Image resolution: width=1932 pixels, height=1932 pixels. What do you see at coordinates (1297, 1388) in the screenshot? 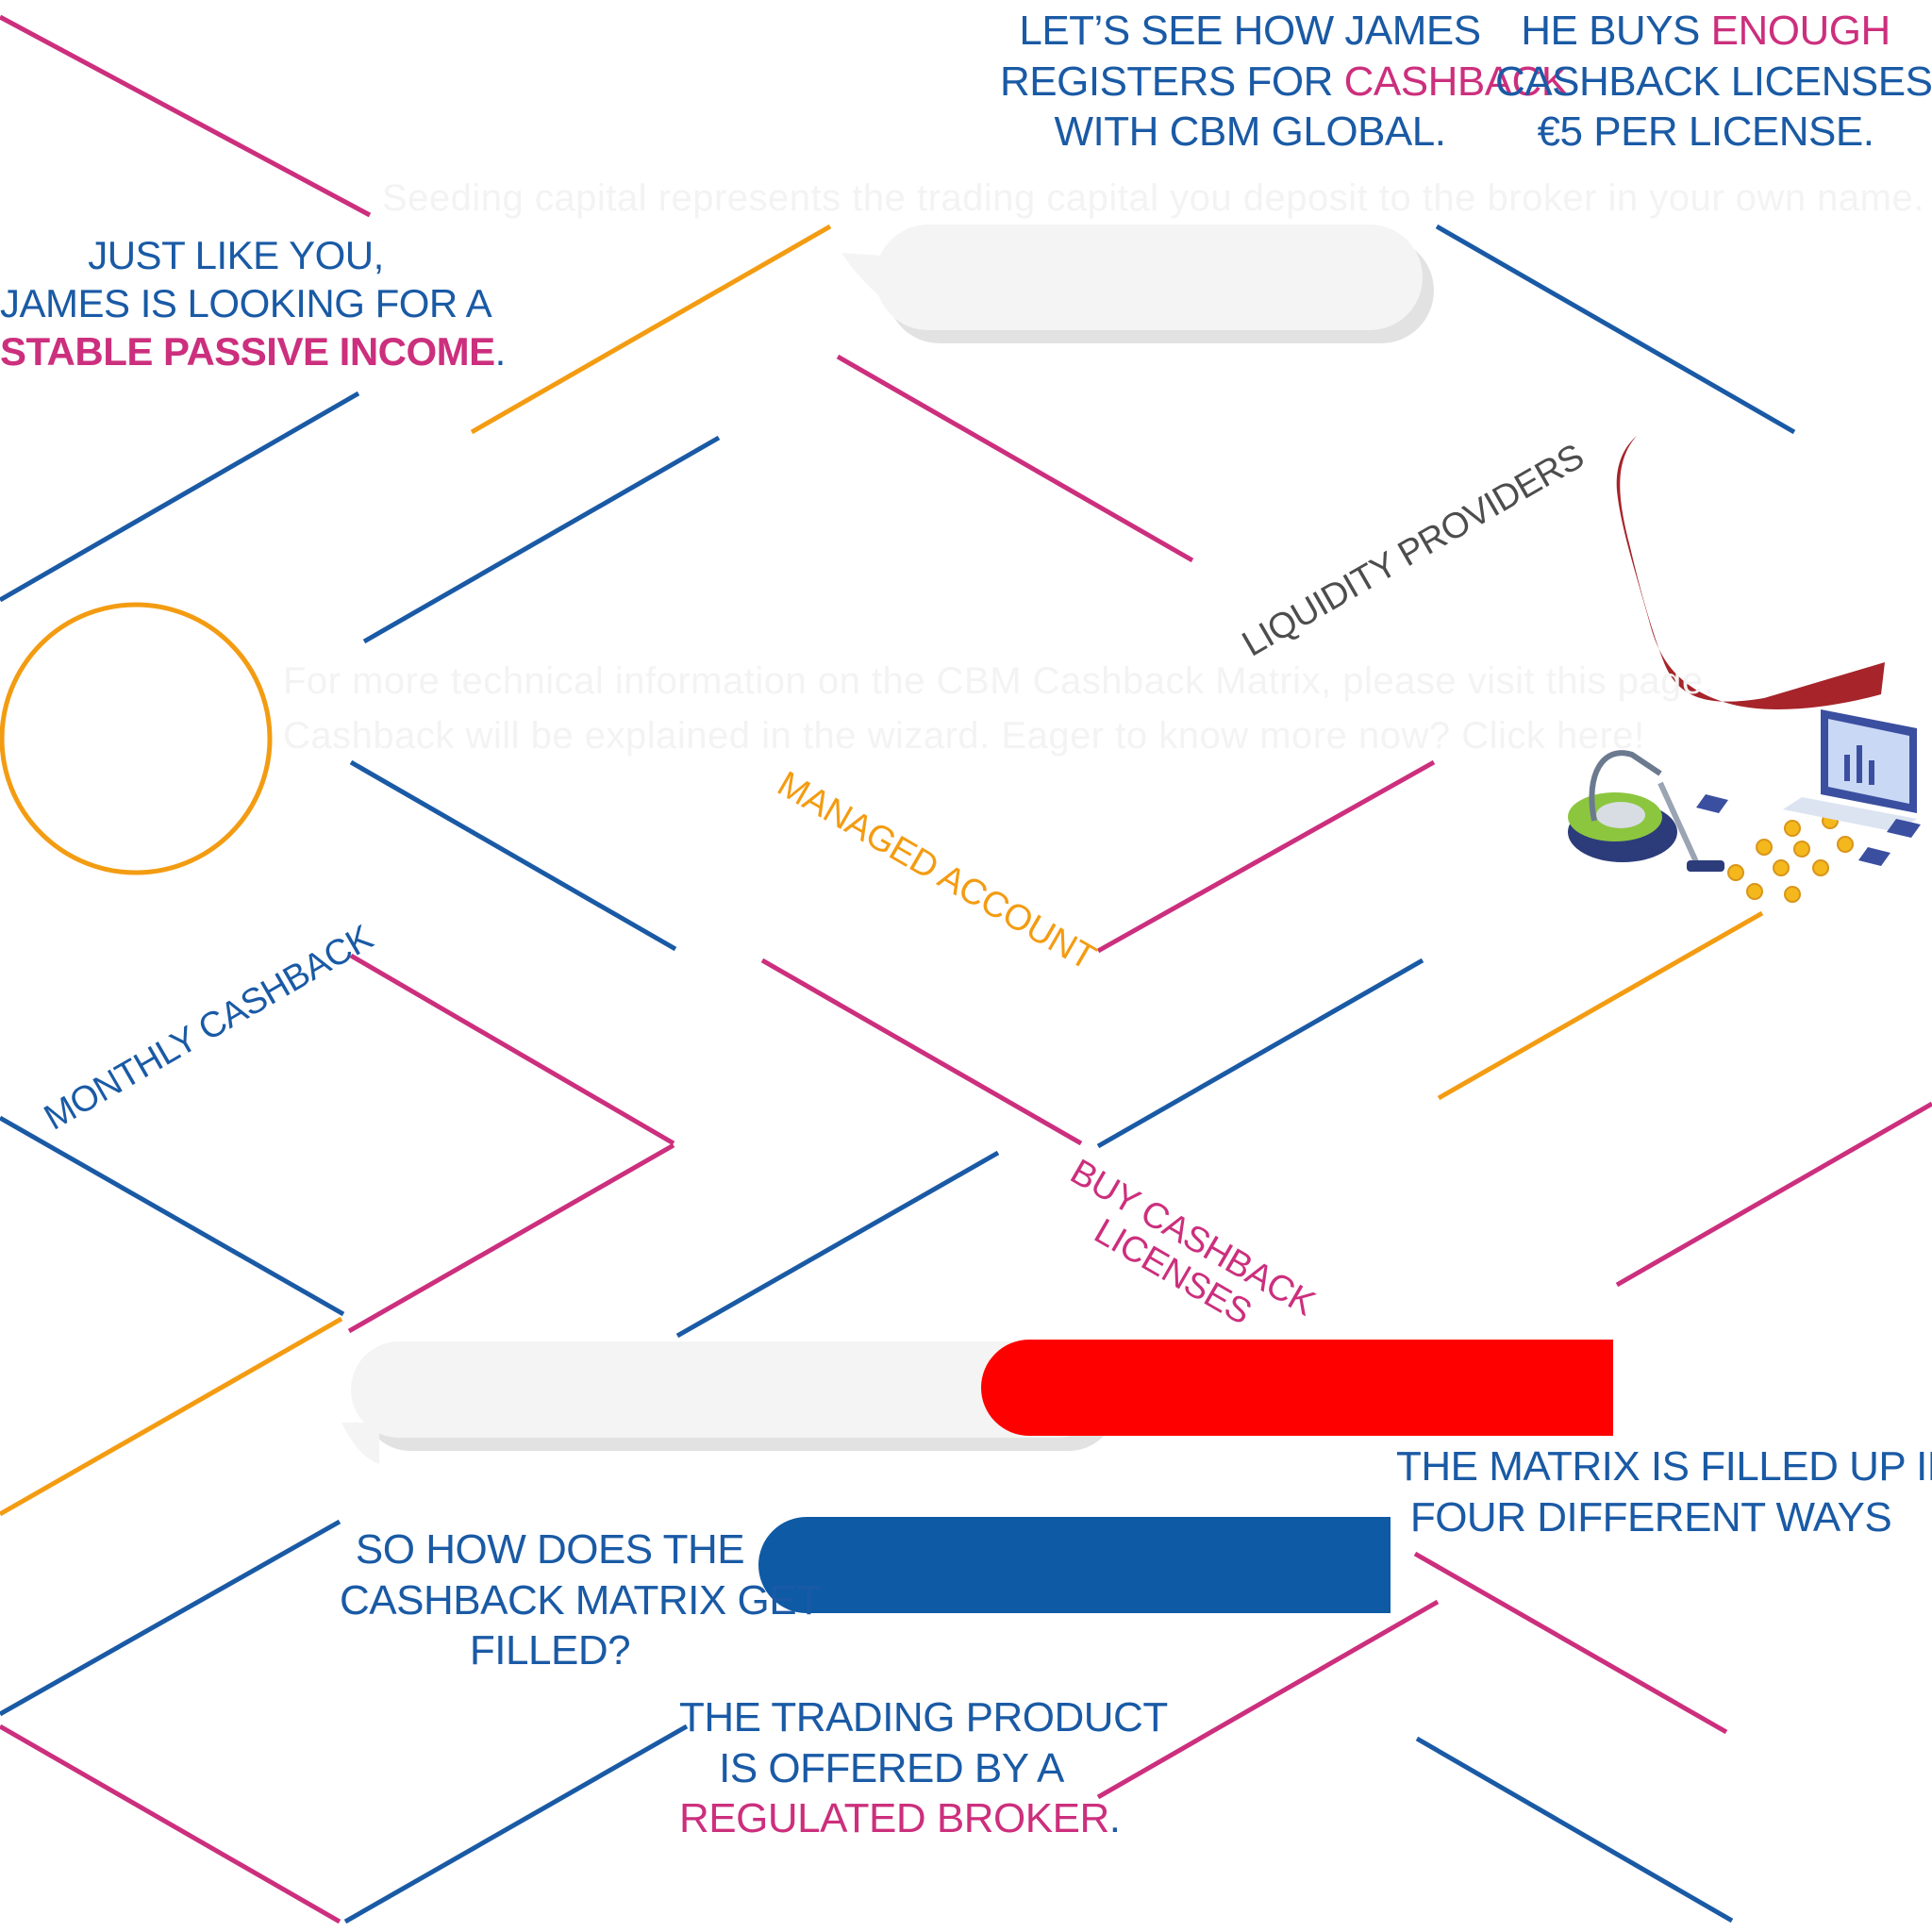
I see `red-pill-bar` at bounding box center [1297, 1388].